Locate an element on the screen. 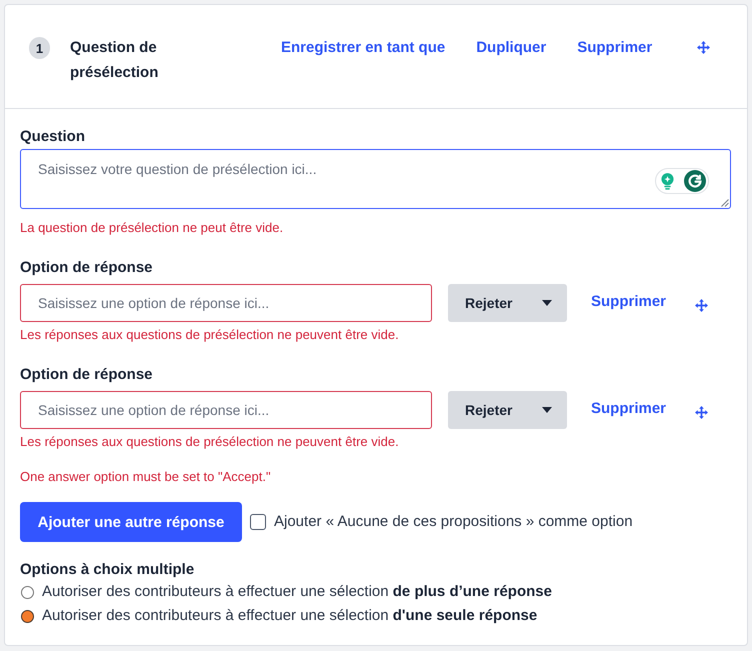 This screenshot has height=651, width=752. error-message: One answer option must be set to "Accept." is located at coordinates (145, 477).